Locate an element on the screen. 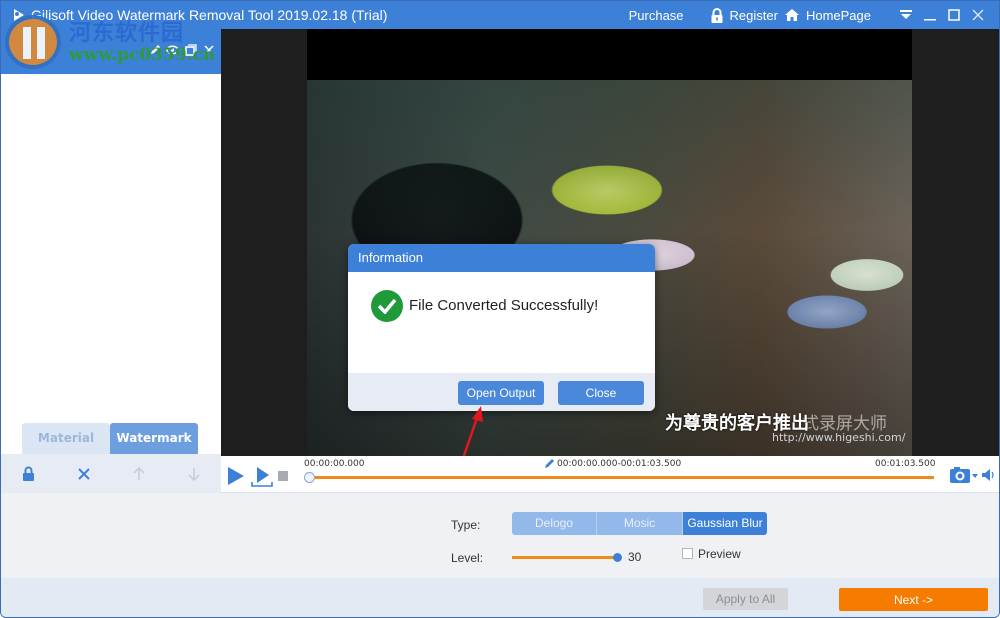 The height and width of the screenshot is (618, 1000). level-value: 30 is located at coordinates (635, 557).